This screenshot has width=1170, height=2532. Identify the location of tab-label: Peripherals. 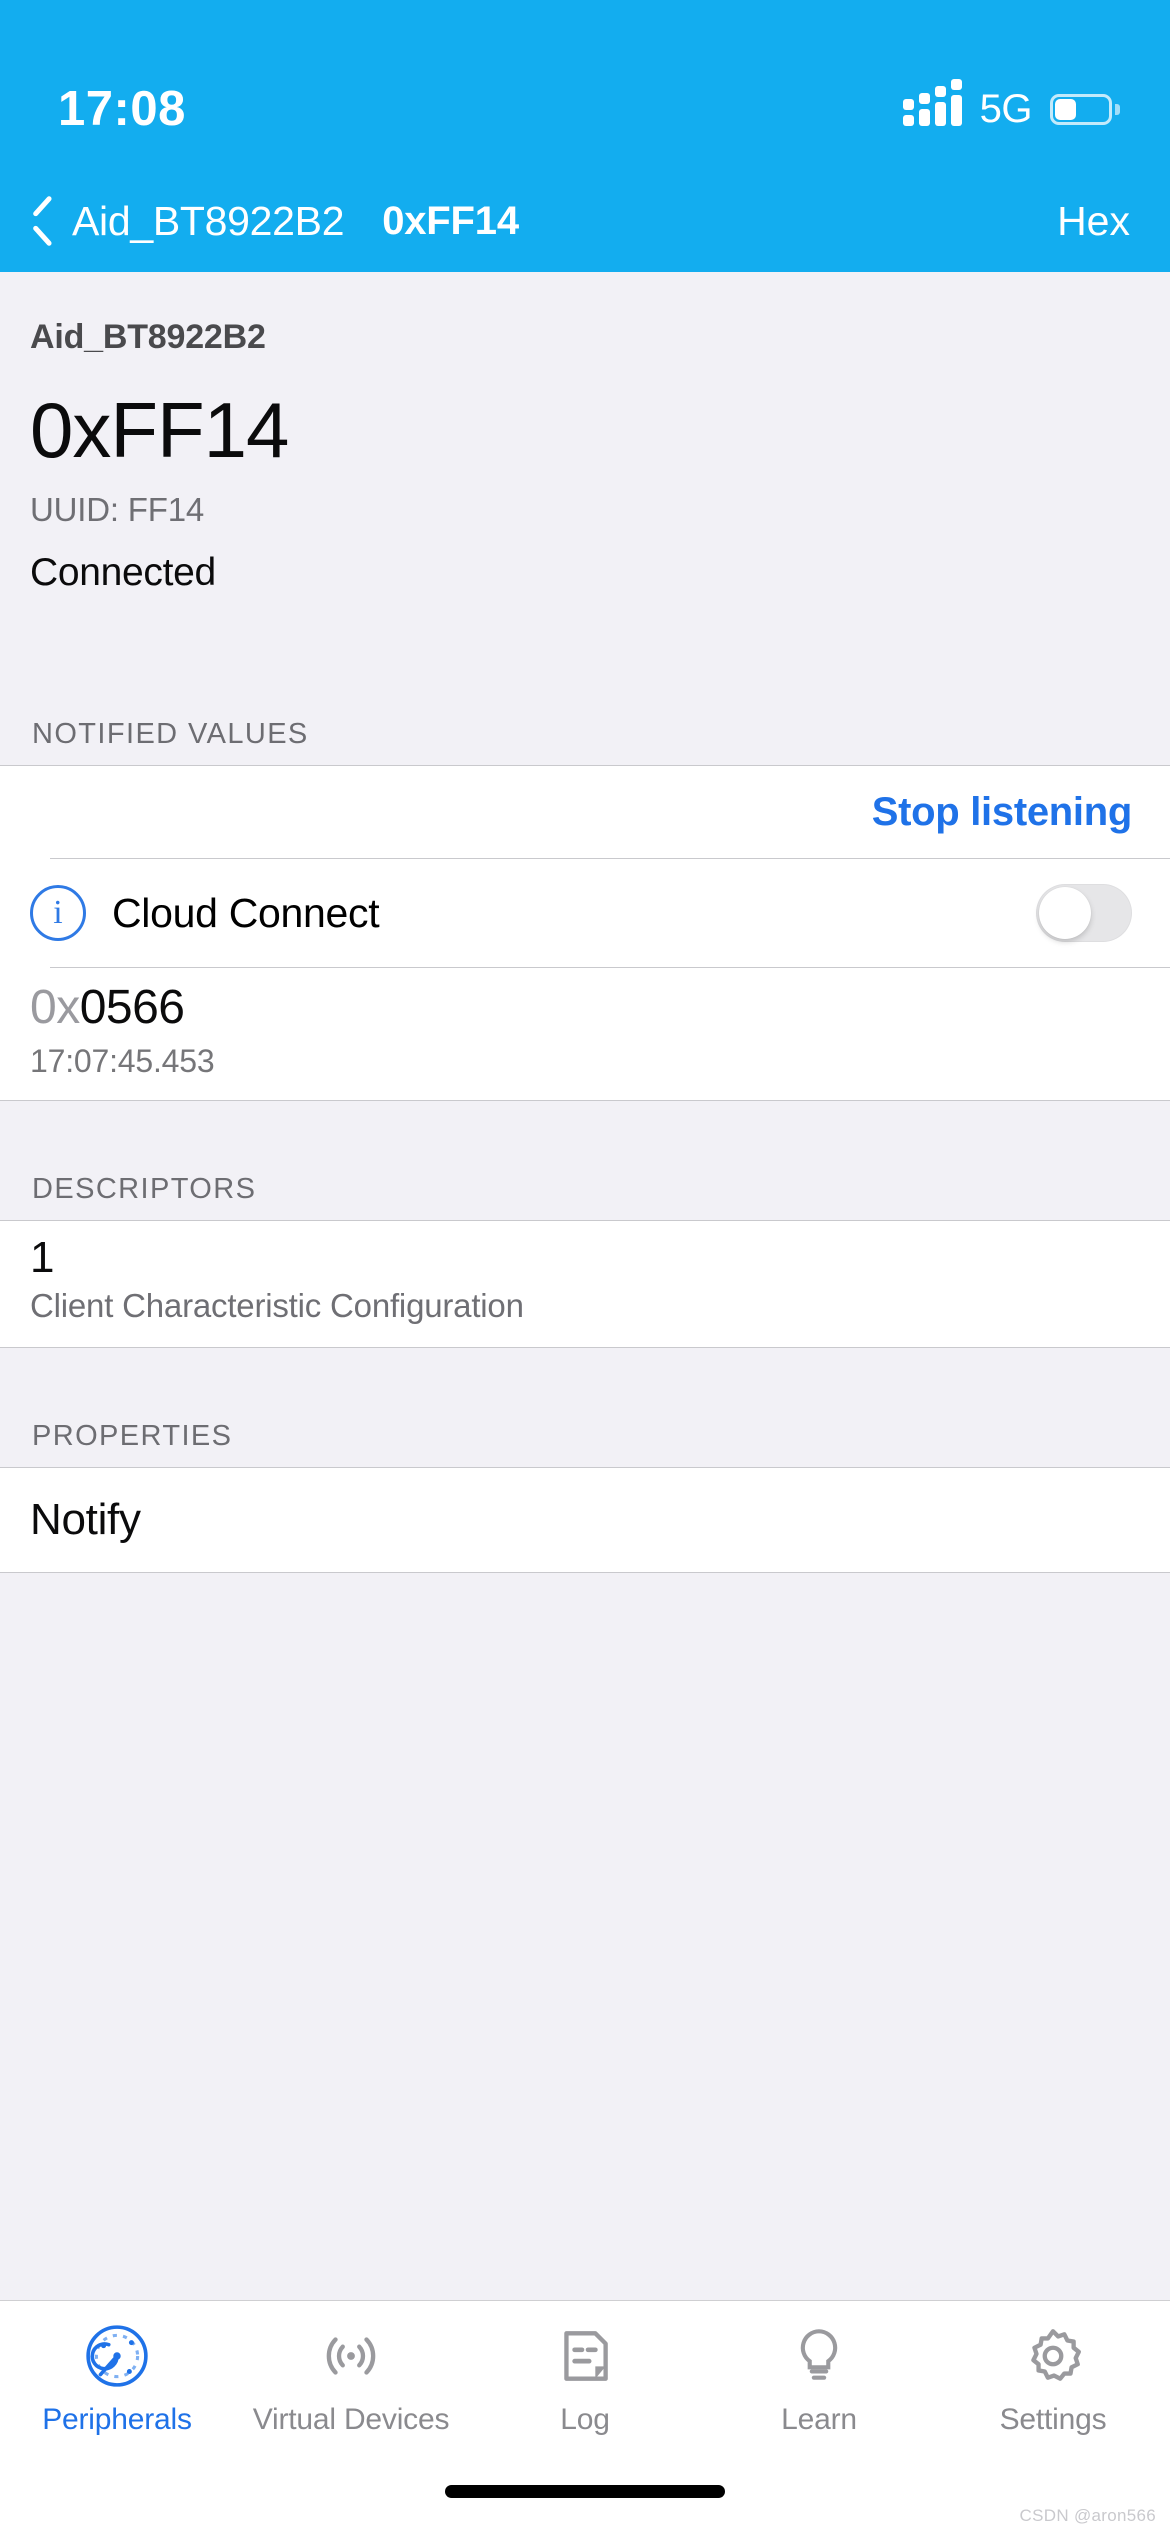
(117, 2419).